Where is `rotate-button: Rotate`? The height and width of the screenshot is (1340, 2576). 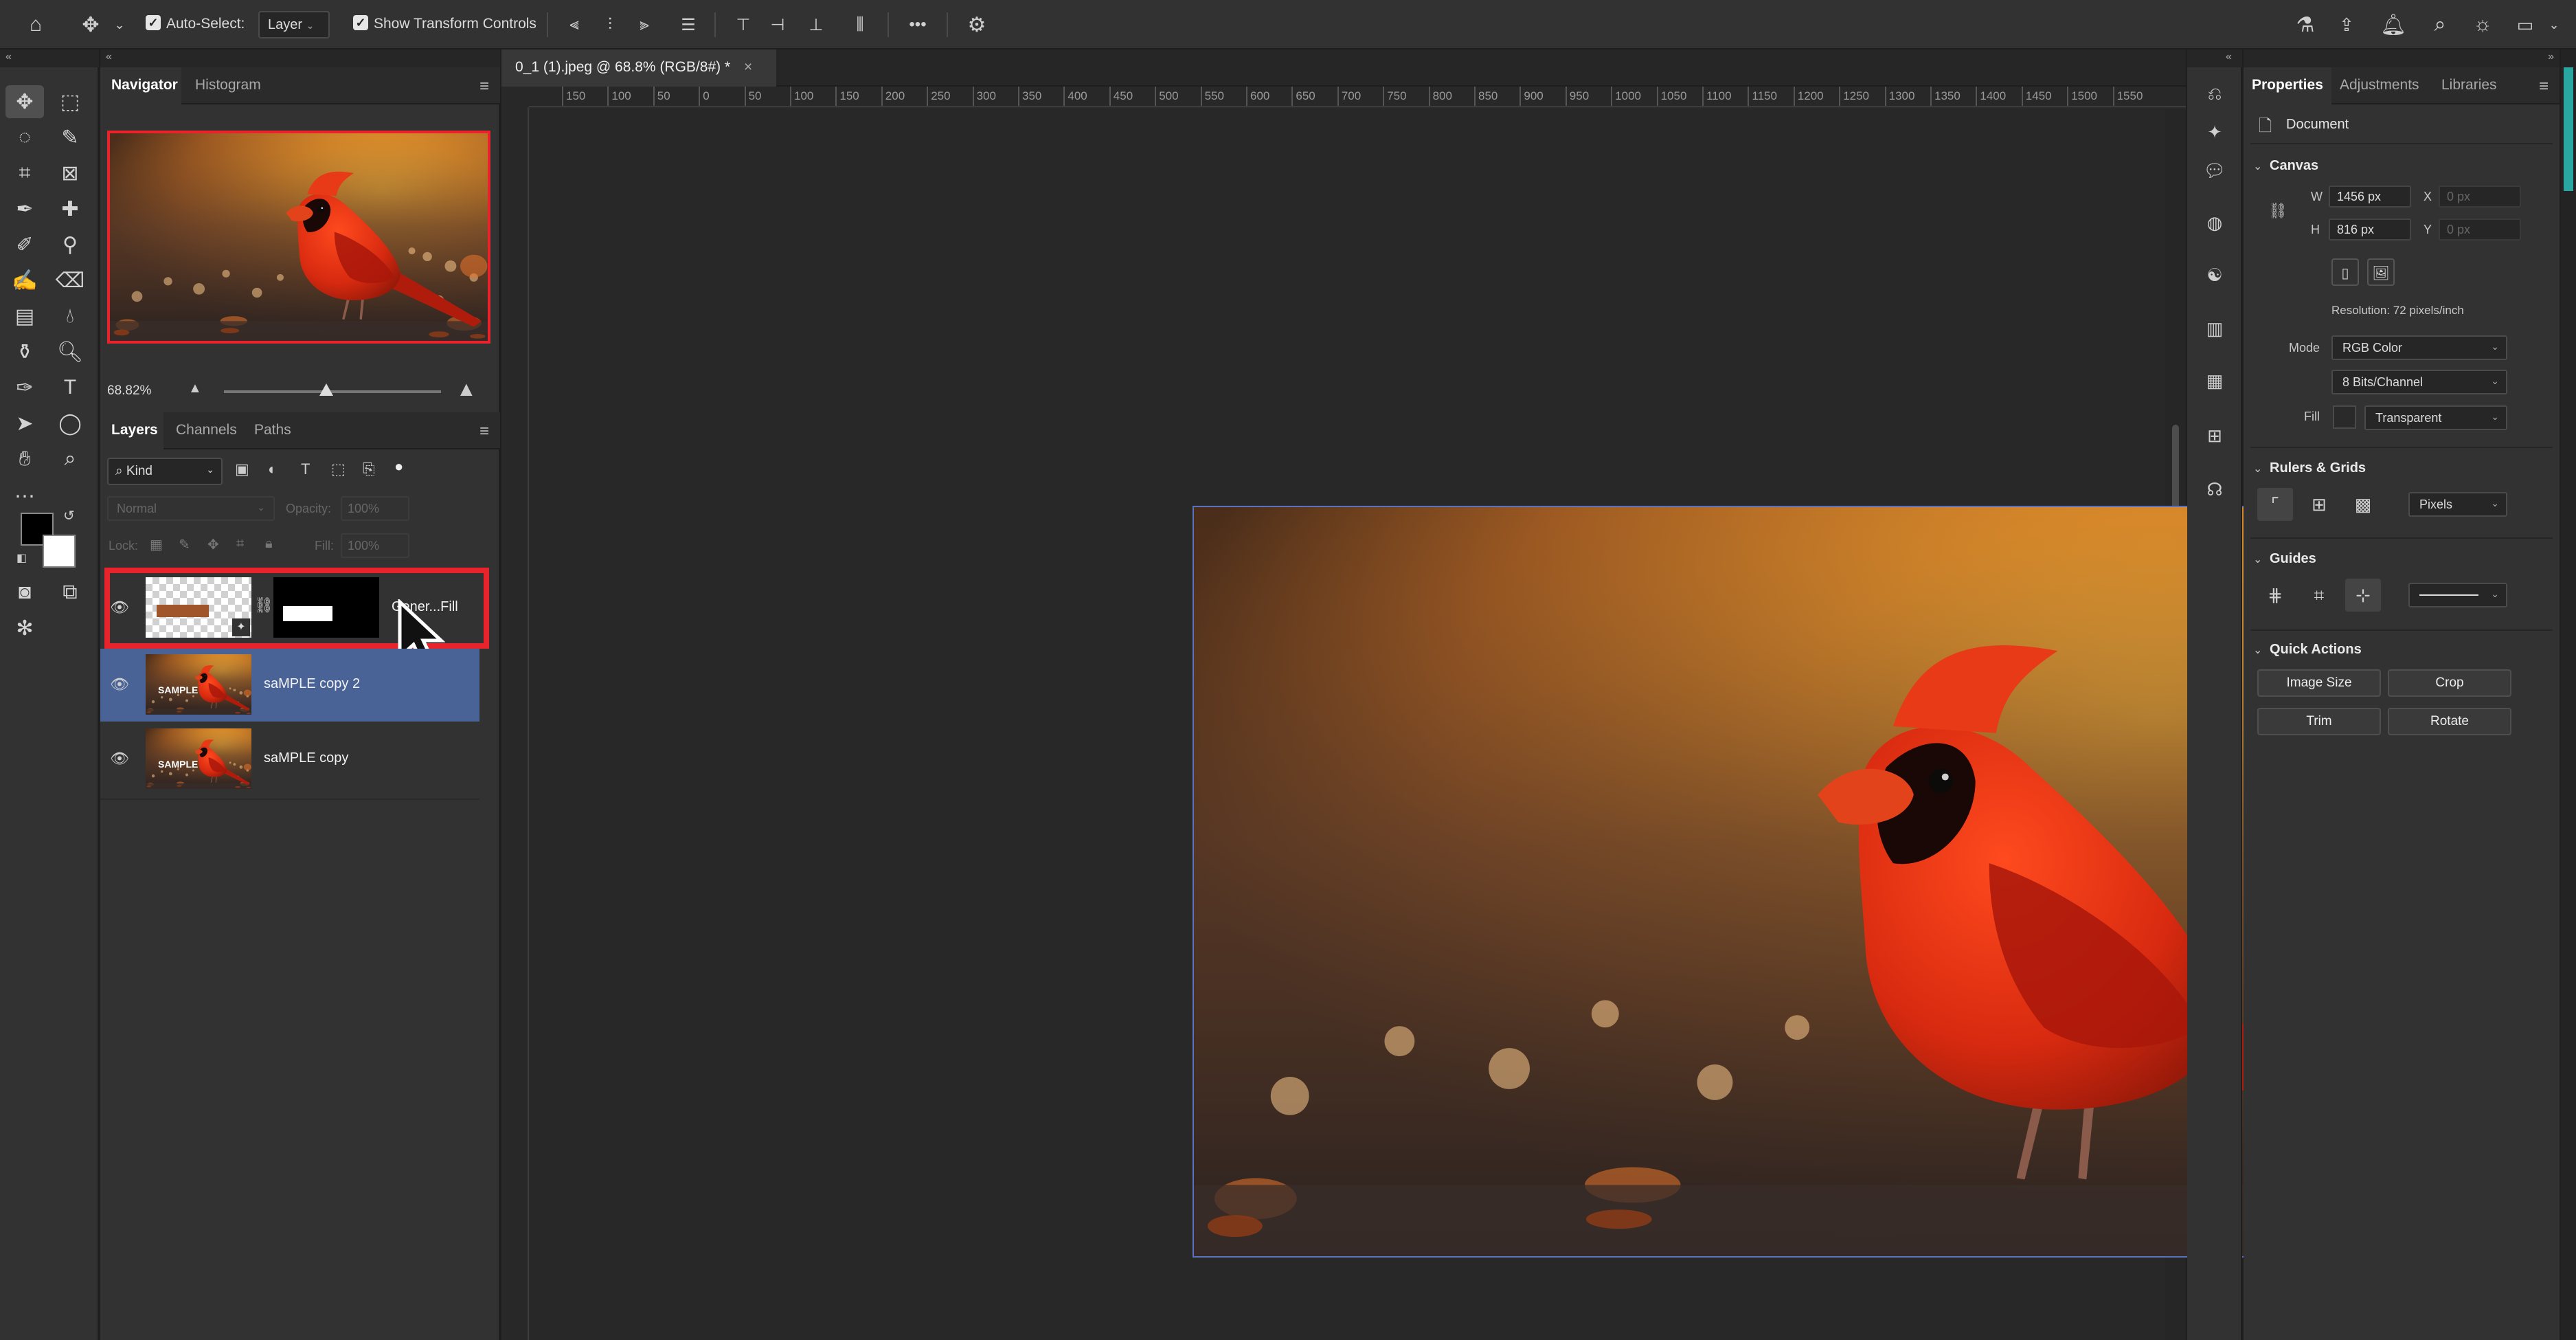 rotate-button: Rotate is located at coordinates (2449, 721).